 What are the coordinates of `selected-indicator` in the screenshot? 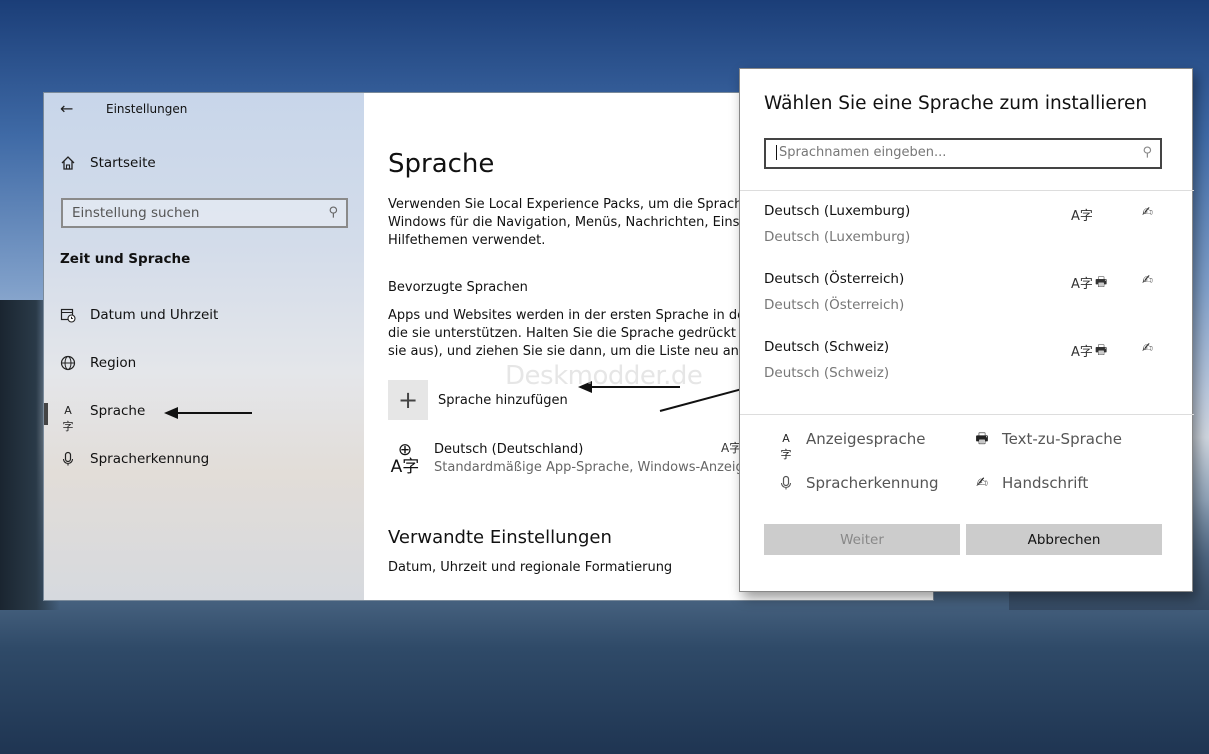 It's located at (46, 414).